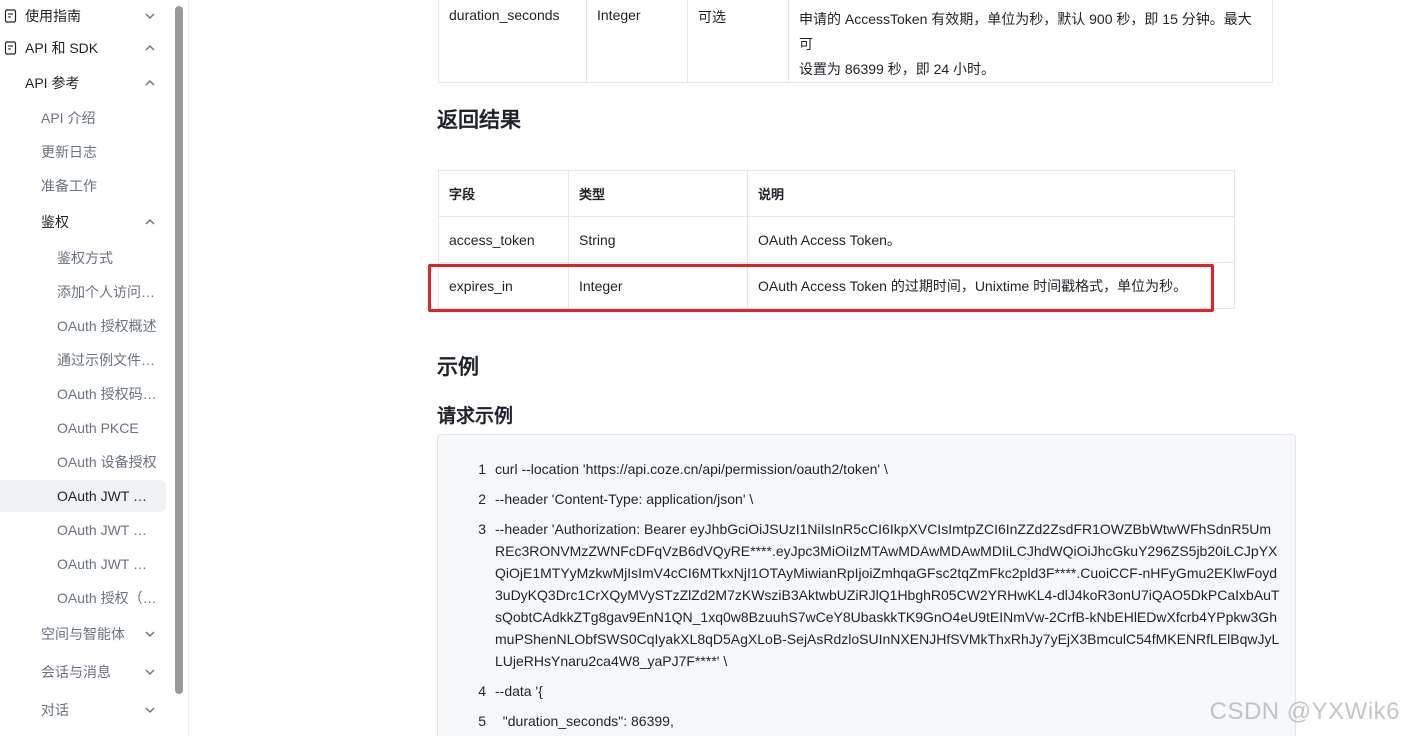 This screenshot has width=1406, height=736. I want to click on sidebar-item-label: 鉴权方式, so click(85, 258).